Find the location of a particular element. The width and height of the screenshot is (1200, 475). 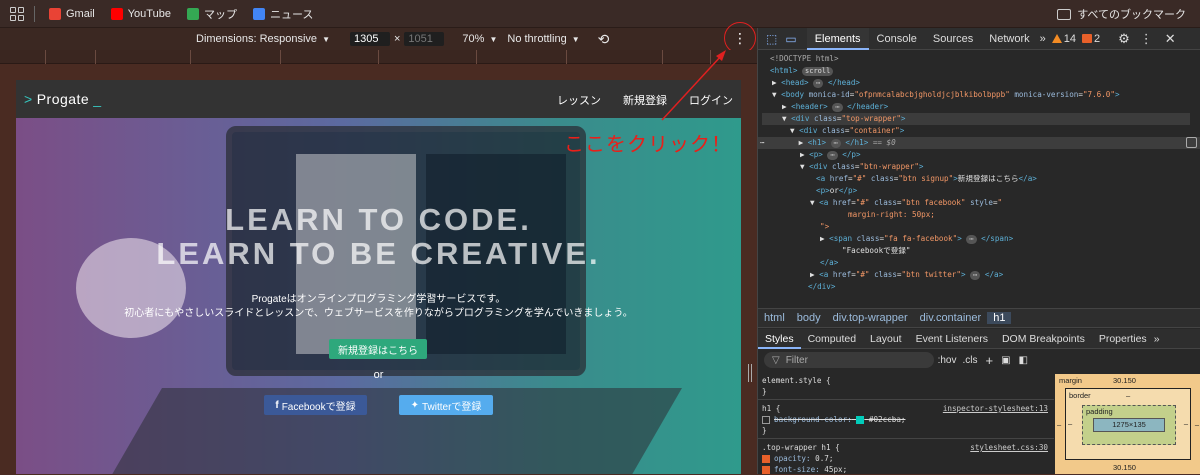

box-border: border – – – padding 1275×135 is located at coordinates (1128, 424).